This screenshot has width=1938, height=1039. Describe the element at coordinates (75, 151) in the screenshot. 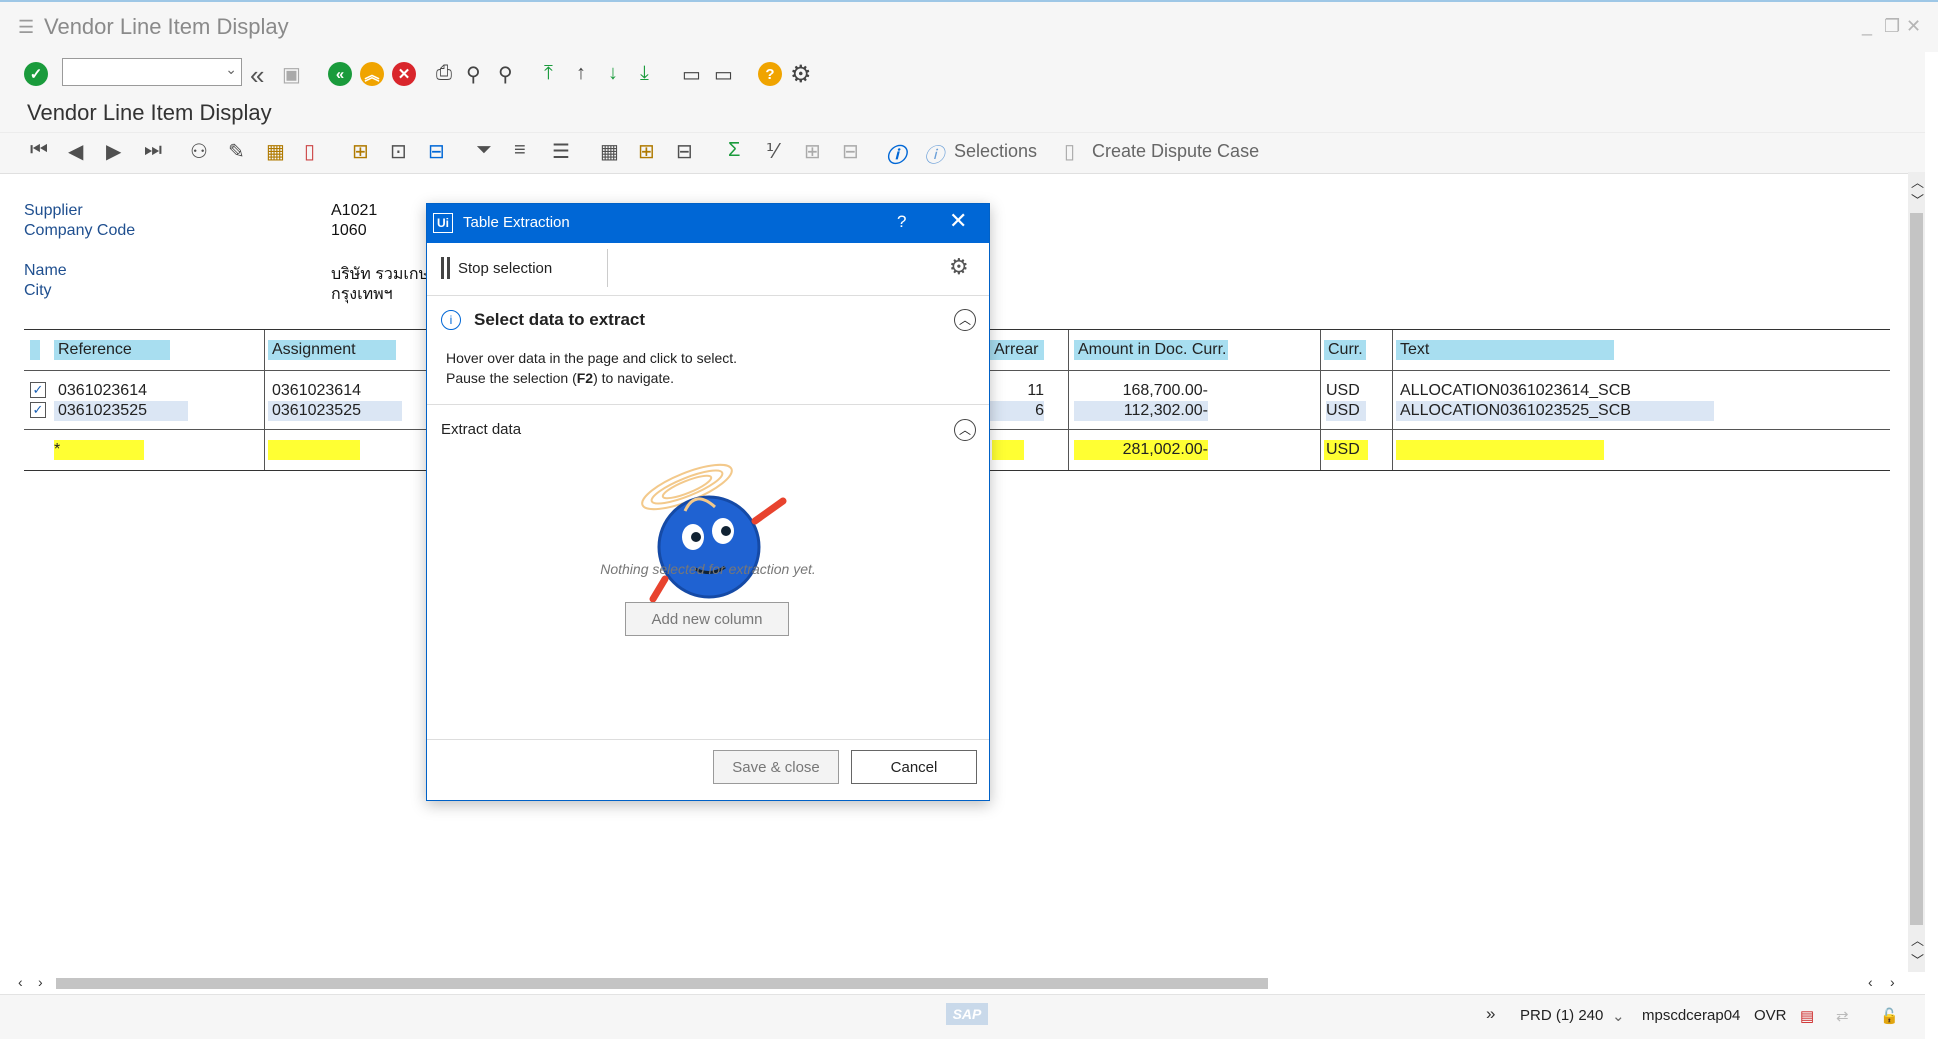

I see `previous-item-icon: ◀` at that location.